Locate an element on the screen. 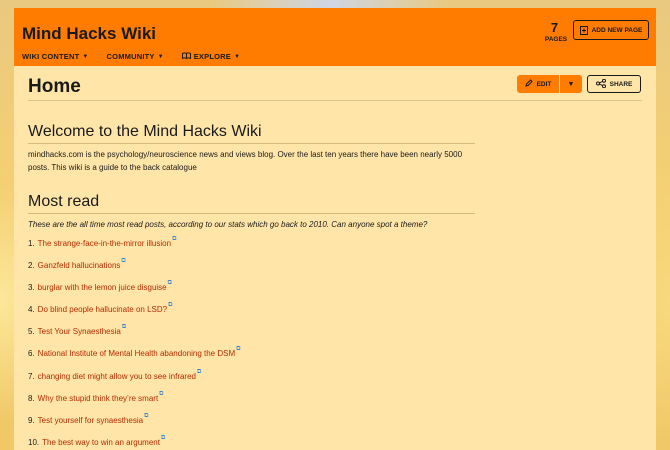  item-number: 6. is located at coordinates (31, 354).